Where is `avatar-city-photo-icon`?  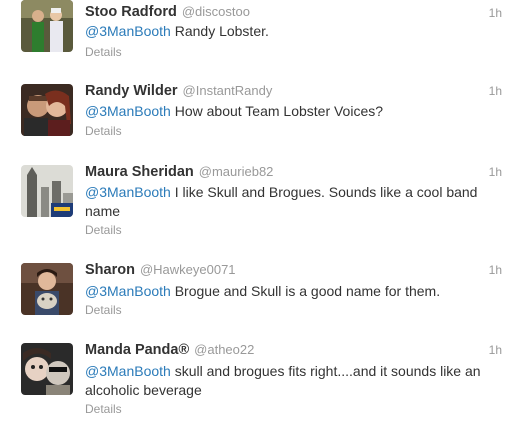
avatar-city-photo-icon is located at coordinates (47, 191).